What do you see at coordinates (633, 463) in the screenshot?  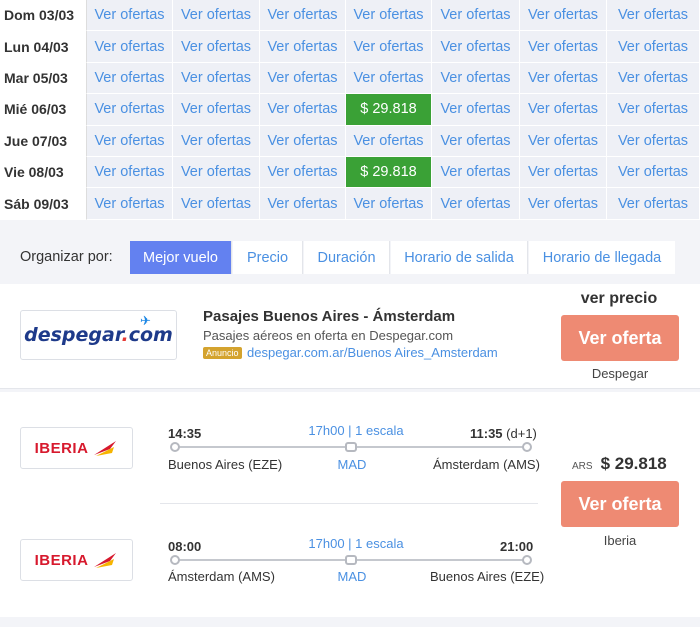 I see `price-value: $ 29.818` at bounding box center [633, 463].